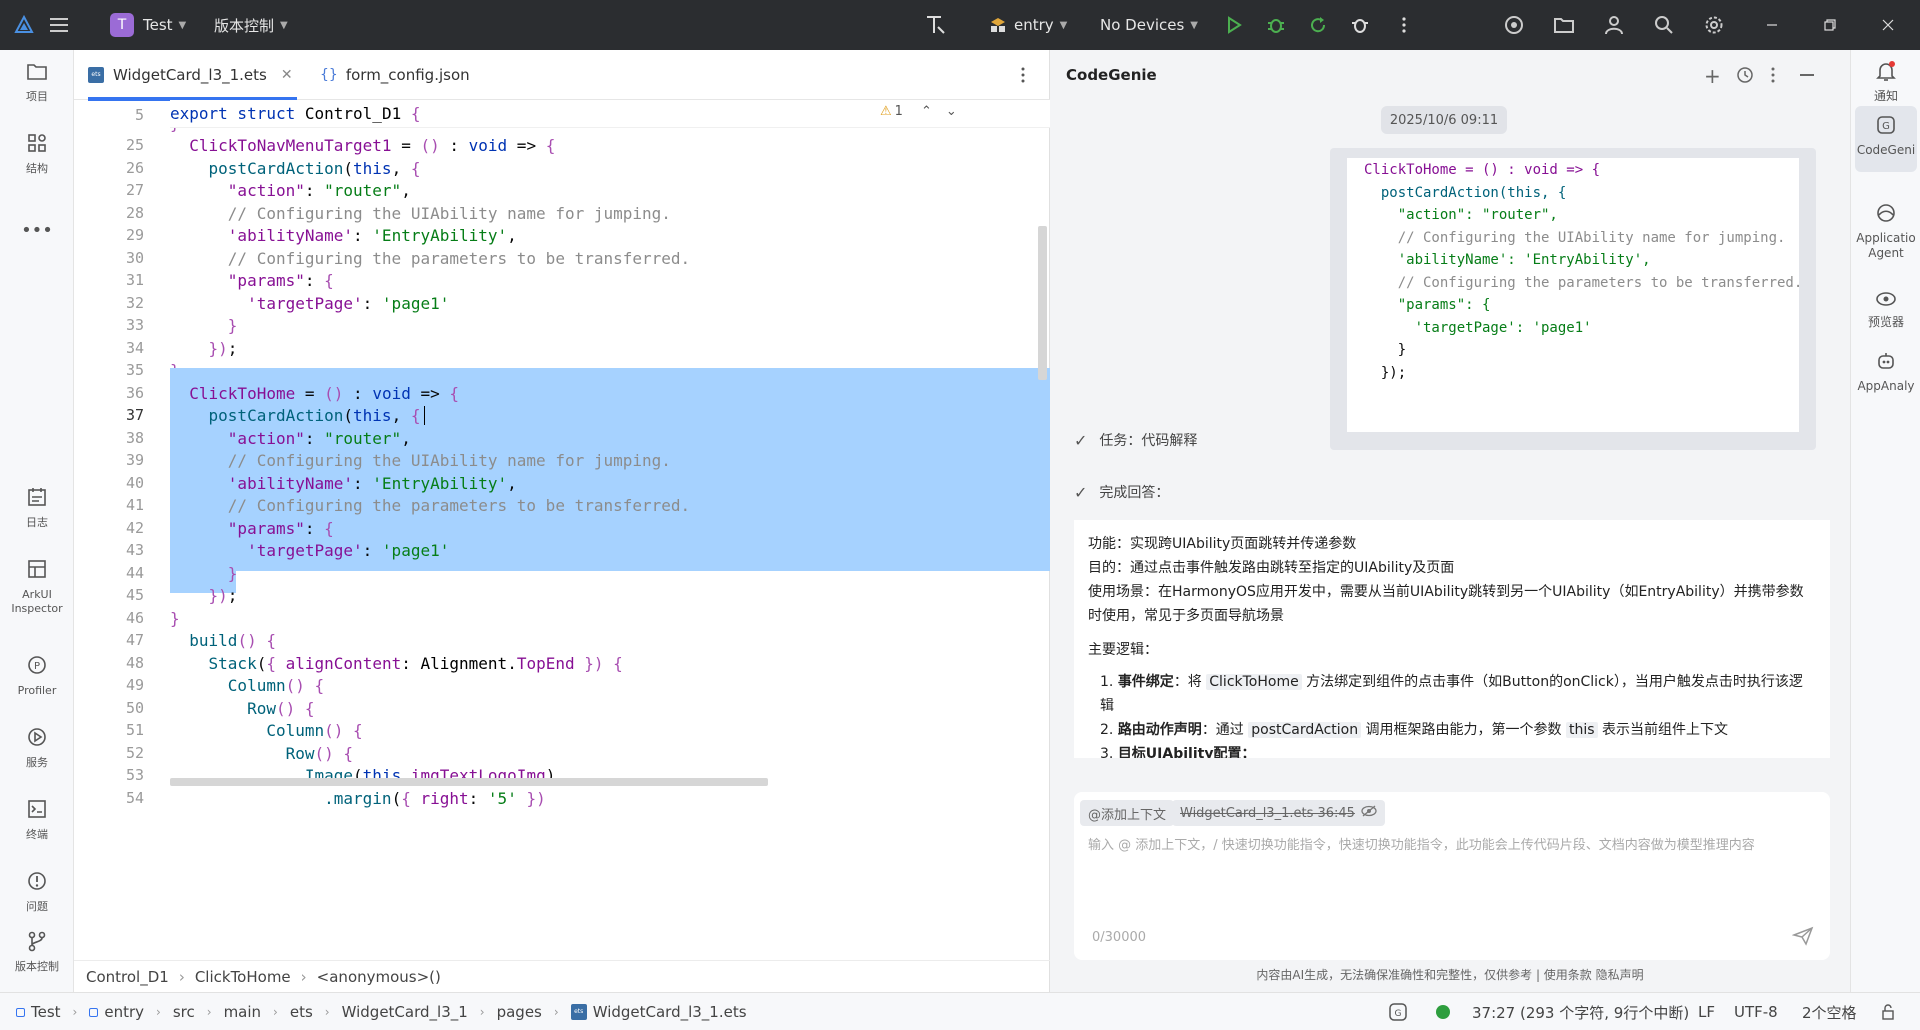 The height and width of the screenshot is (1030, 1920). Describe the element at coordinates (37, 230) in the screenshot. I see `tool-more: •••` at that location.